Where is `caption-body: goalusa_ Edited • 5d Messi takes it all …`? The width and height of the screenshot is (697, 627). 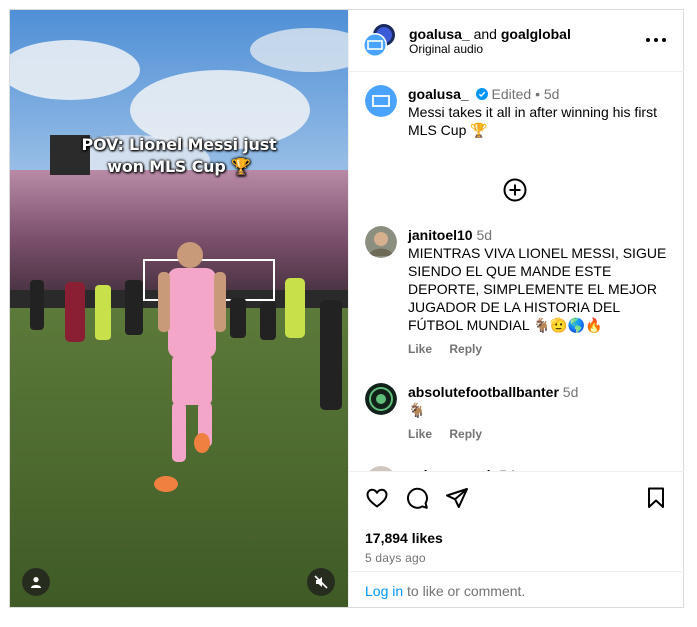 caption-body: goalusa_ Edited • 5d Messi takes it all … is located at coordinates (539, 112).